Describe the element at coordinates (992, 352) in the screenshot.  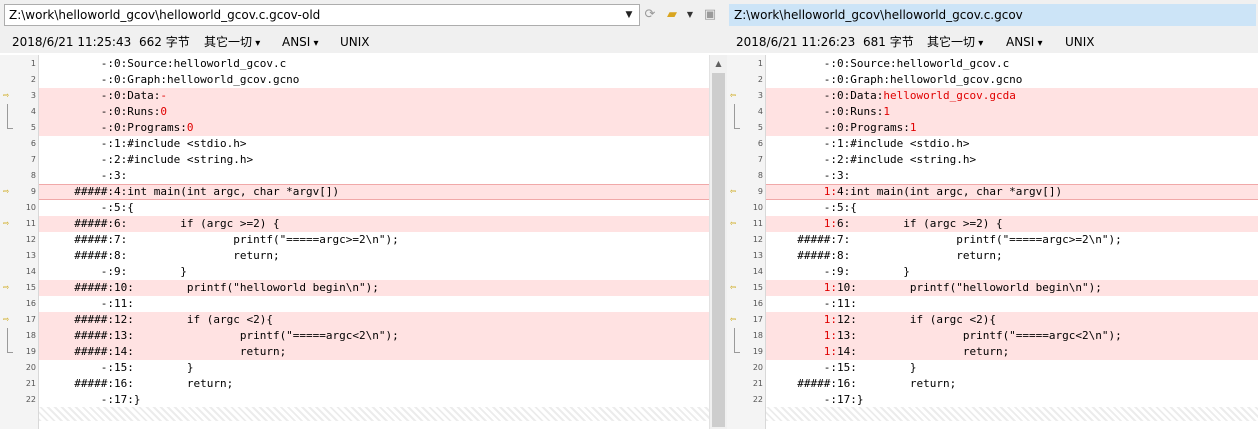
I see `code-line: 19 1: 14: return;` at that location.